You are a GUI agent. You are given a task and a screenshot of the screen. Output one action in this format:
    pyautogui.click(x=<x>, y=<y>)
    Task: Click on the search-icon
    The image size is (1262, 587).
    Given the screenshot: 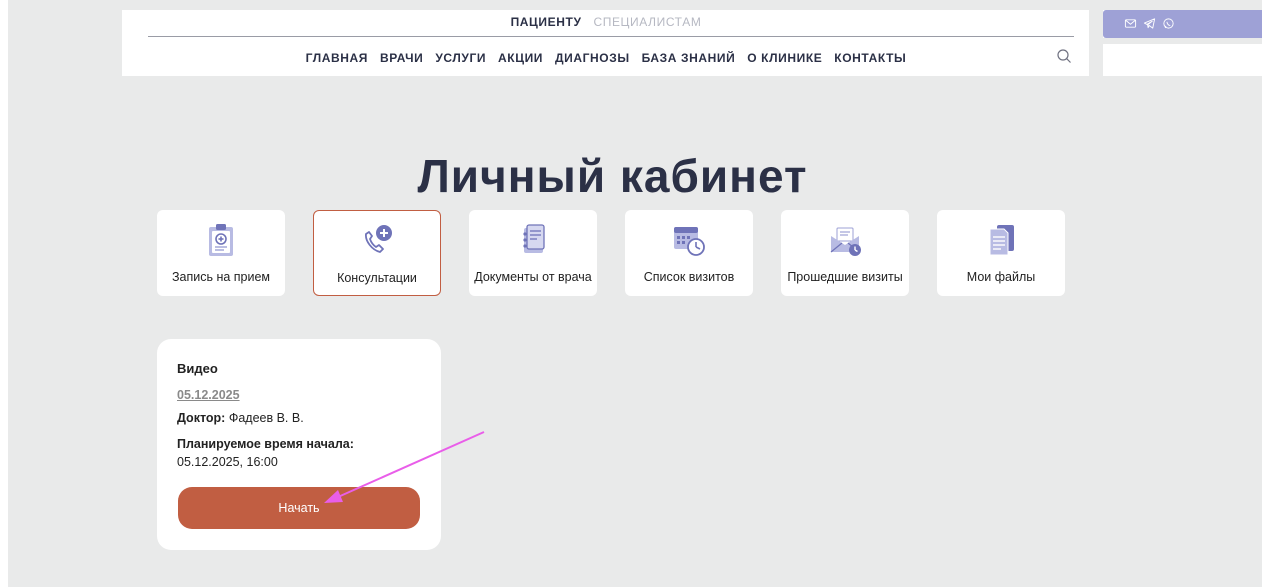 What is the action you would take?
    pyautogui.click(x=1064, y=56)
    